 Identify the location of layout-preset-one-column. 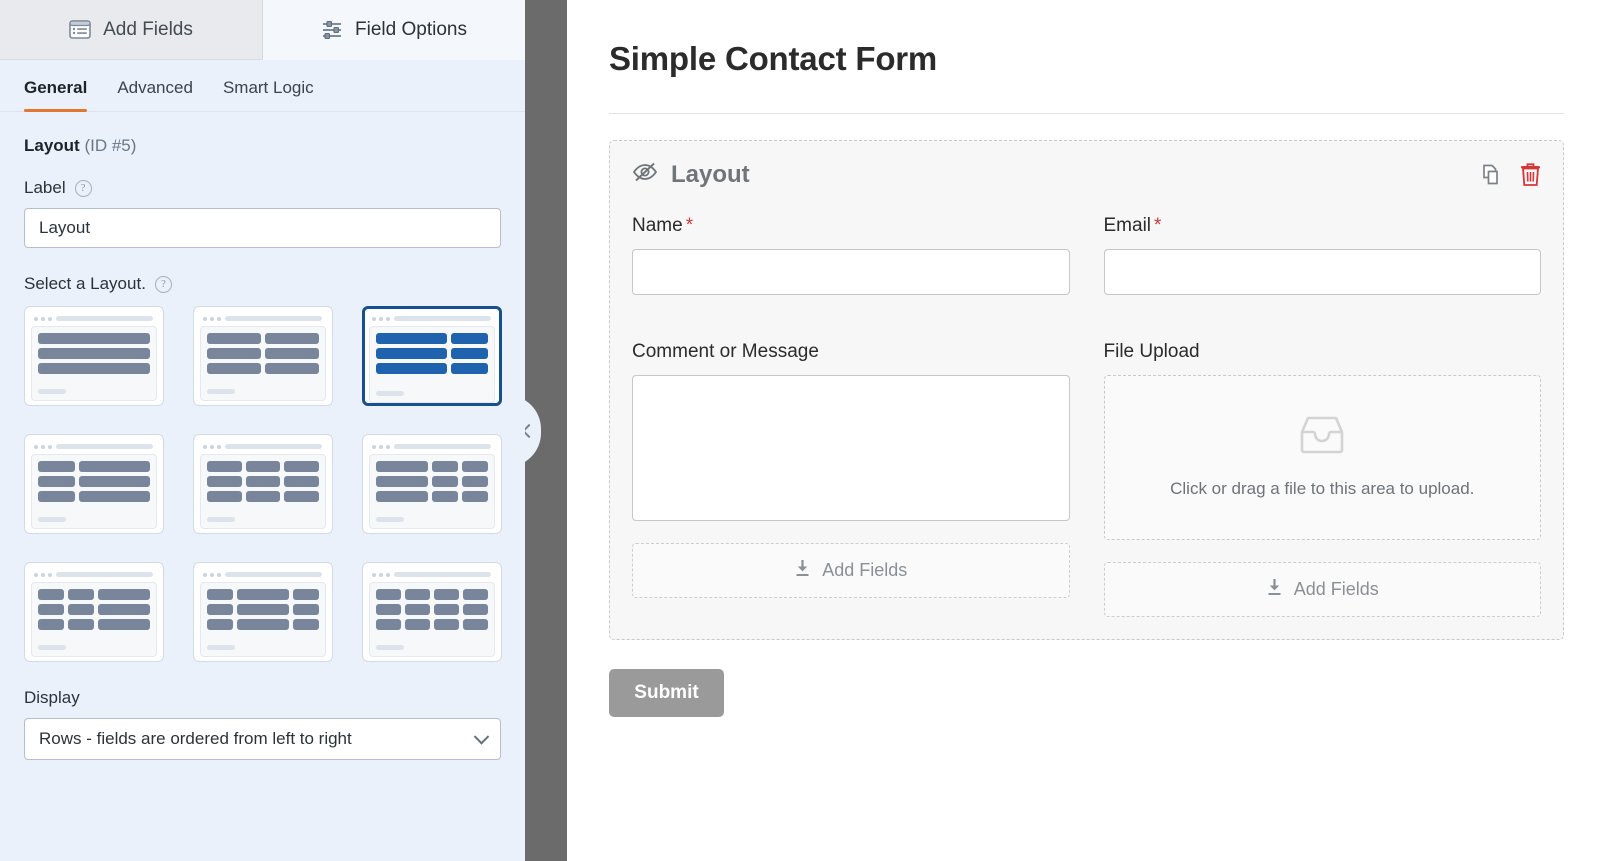
(94, 356).